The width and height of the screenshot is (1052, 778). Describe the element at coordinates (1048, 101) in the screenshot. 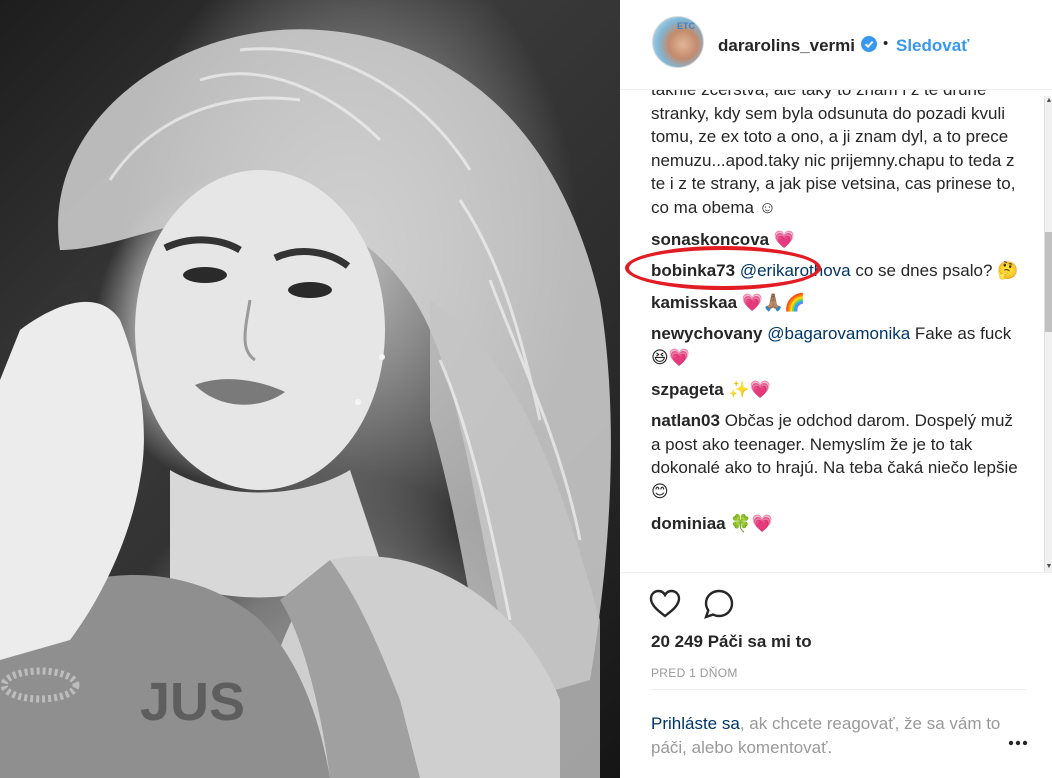

I see `scroll-up-arrow-icon: ▲` at that location.